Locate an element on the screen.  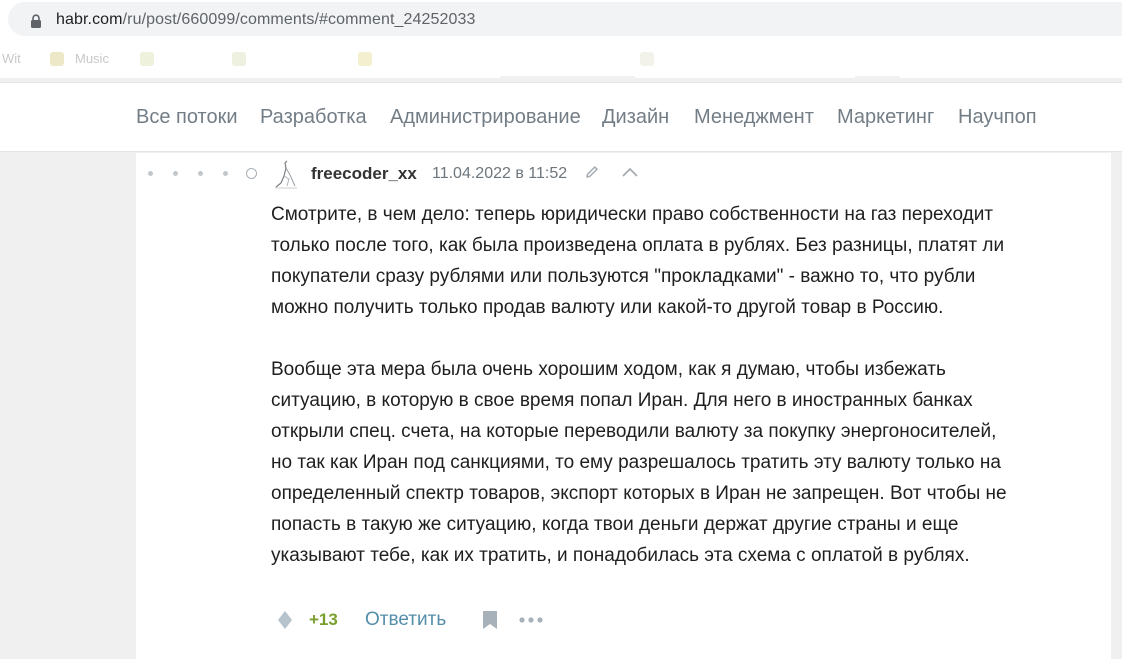
nav-management: Менеджмент is located at coordinates (754, 117).